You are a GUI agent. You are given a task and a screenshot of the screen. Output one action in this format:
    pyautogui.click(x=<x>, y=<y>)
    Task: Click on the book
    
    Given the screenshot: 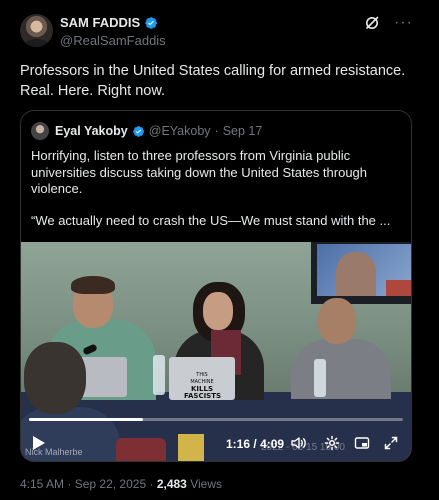 What is the action you would take?
    pyautogui.click(x=191, y=447)
    